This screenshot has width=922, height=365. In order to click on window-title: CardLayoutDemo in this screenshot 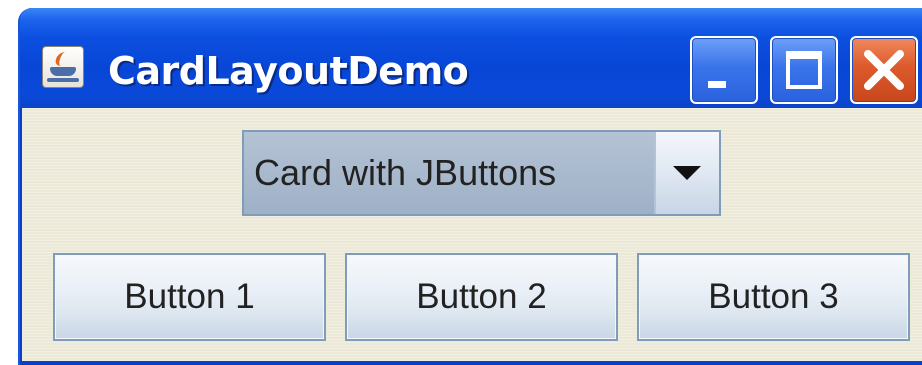, I will do `click(288, 71)`.